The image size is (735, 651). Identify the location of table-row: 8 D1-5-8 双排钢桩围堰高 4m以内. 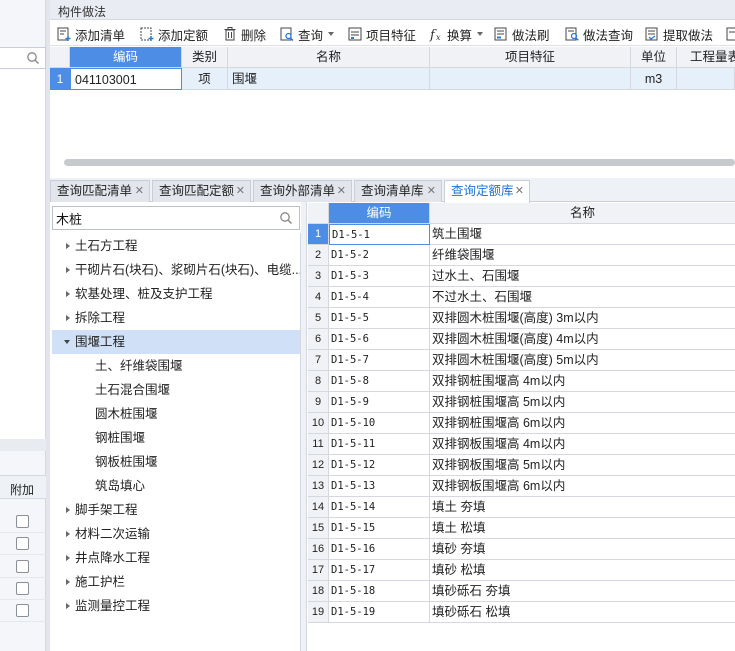
(521, 381).